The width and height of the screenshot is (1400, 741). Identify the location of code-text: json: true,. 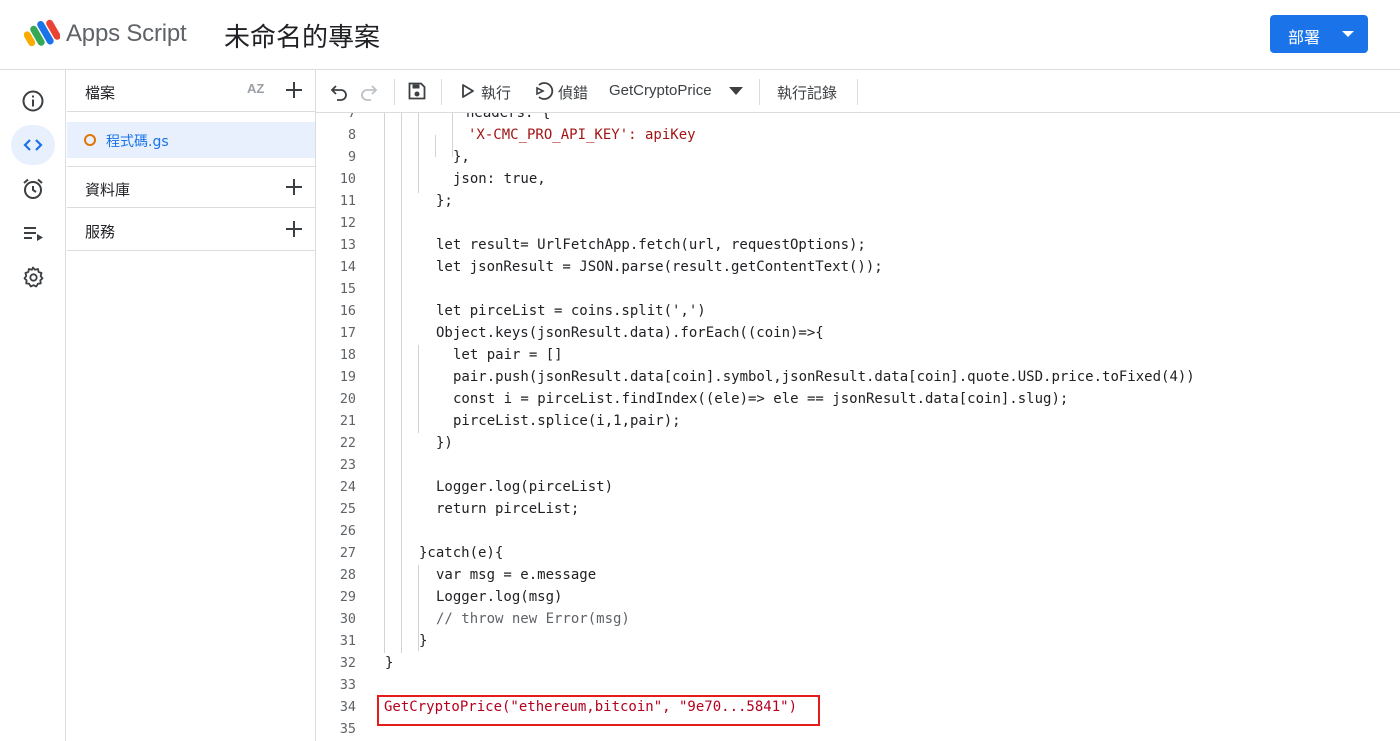
(499, 179).